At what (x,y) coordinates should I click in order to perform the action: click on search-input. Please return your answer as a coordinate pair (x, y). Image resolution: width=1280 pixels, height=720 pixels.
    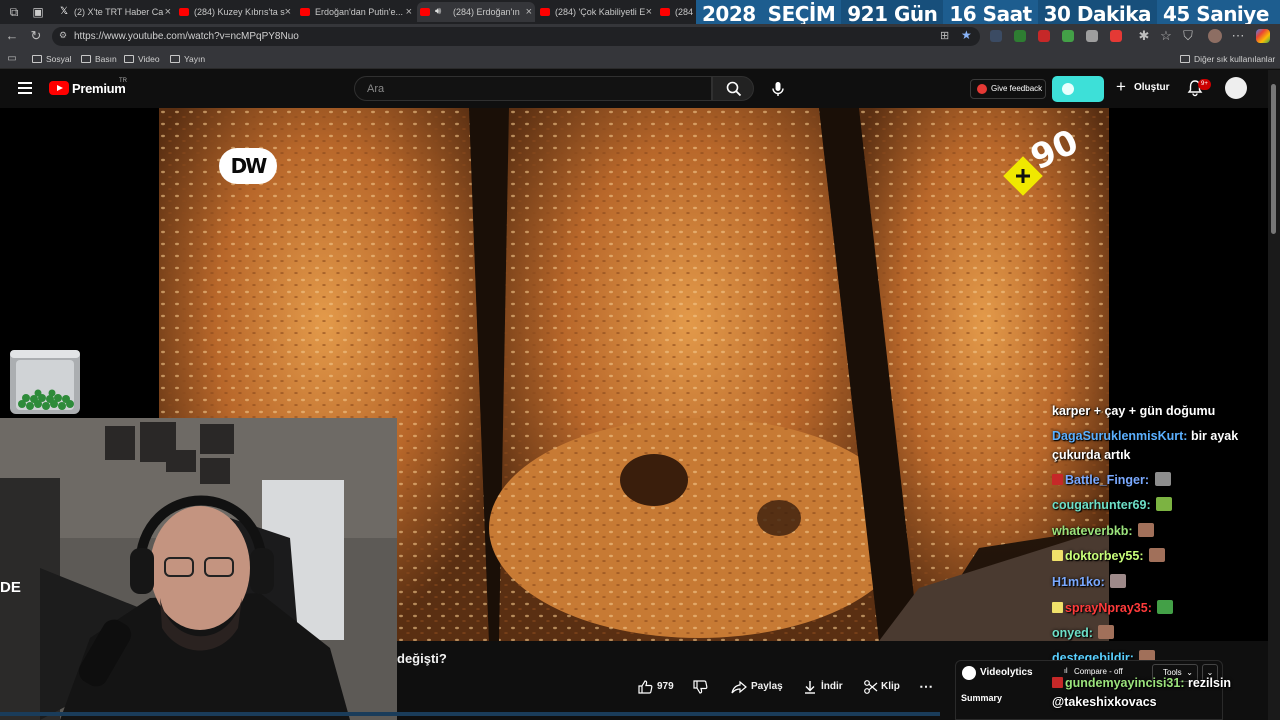
    Looking at the image, I should click on (532, 89).